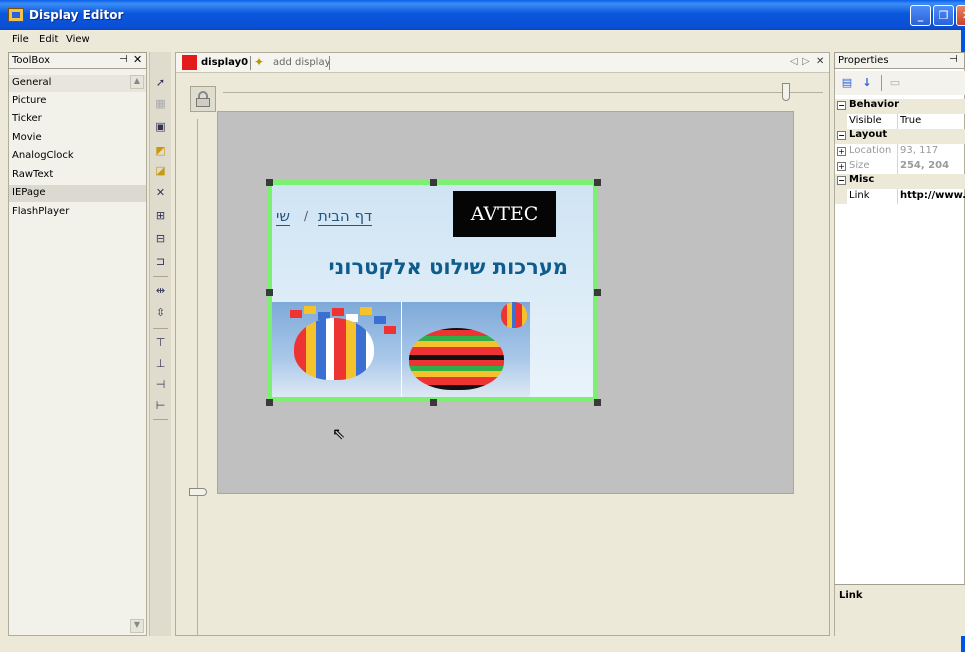 The width and height of the screenshot is (965, 652). What do you see at coordinates (433, 182) in the screenshot?
I see `resize-handle-top` at bounding box center [433, 182].